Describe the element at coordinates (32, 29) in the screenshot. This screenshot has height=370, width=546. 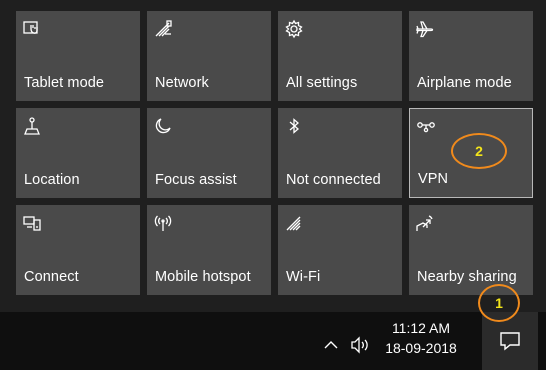
I see `tablet-mode-icon` at that location.